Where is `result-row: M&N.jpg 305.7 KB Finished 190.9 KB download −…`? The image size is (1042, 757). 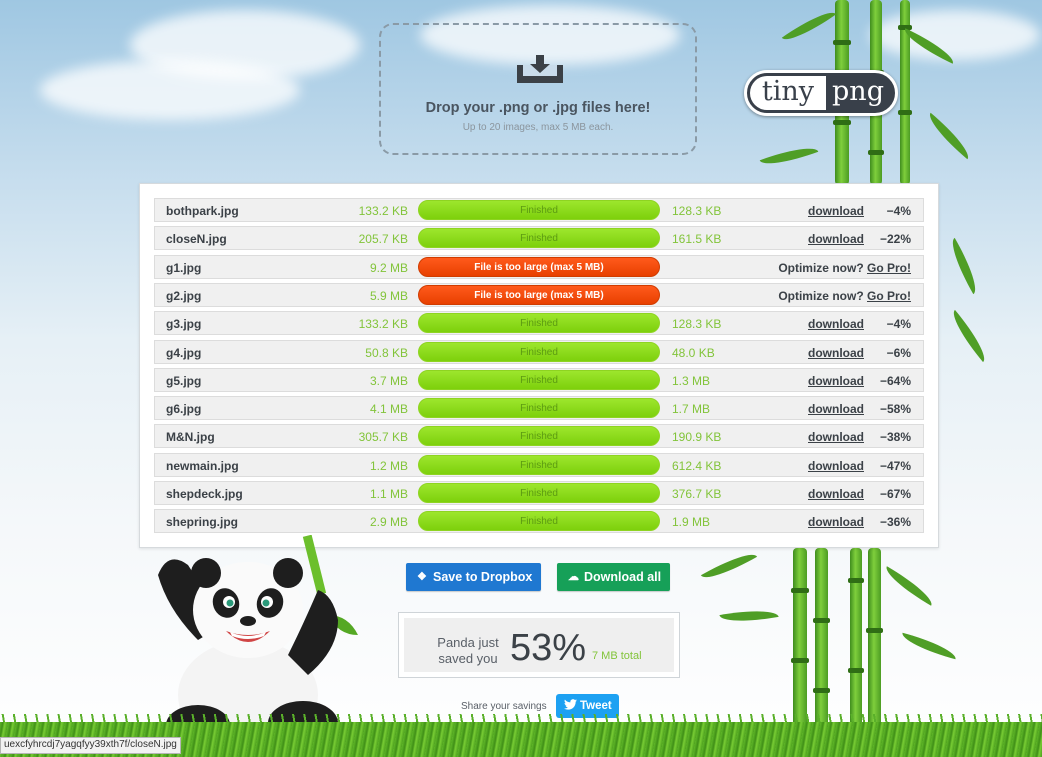 result-row: M&N.jpg 305.7 KB Finished 190.9 KB download −… is located at coordinates (539, 436).